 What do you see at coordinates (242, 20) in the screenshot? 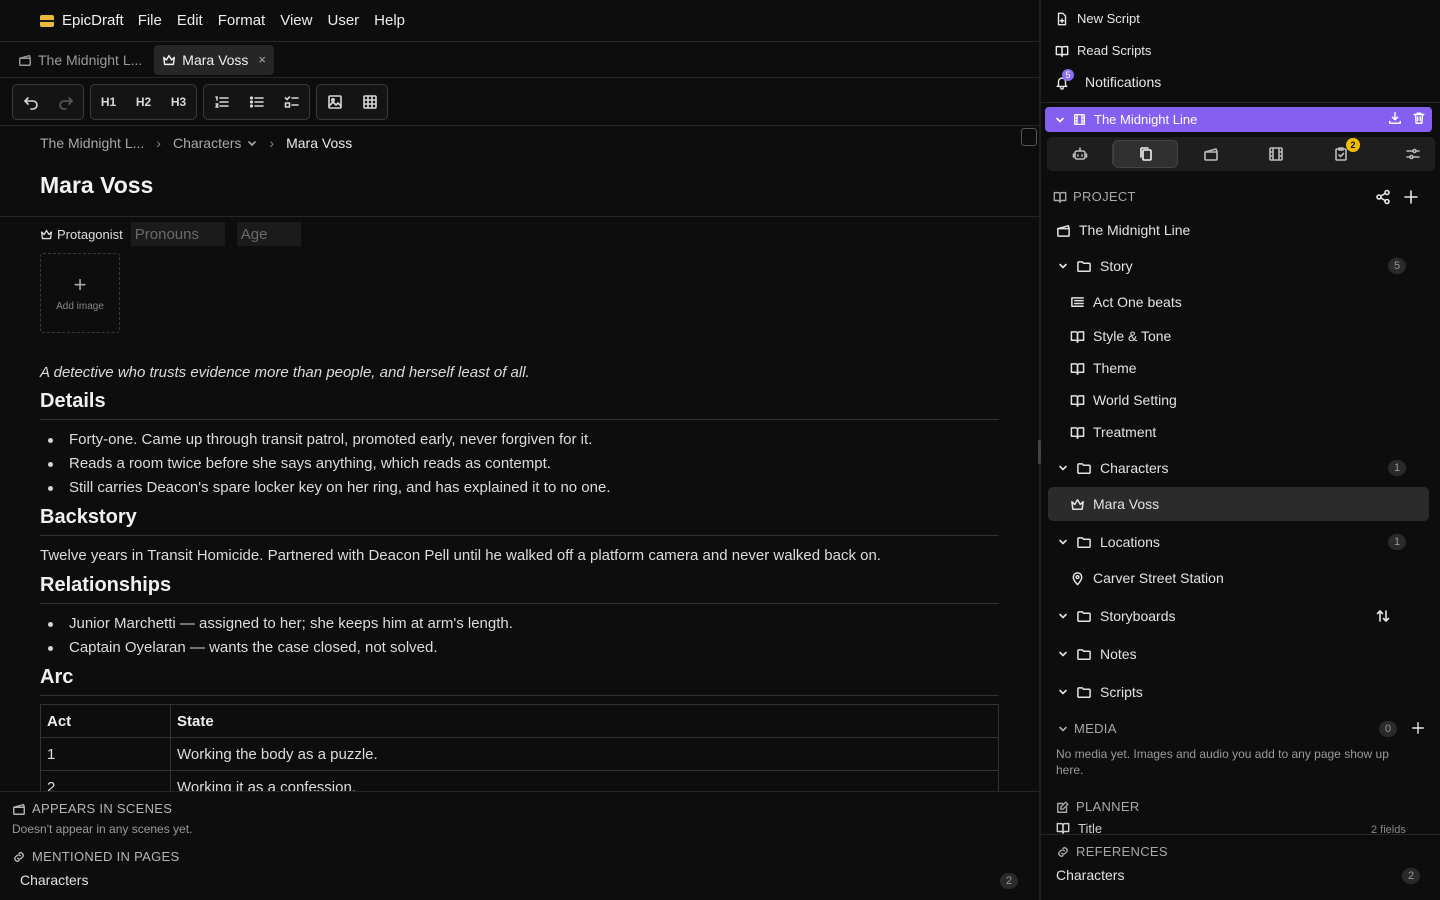
I see `menu-format: Format` at bounding box center [242, 20].